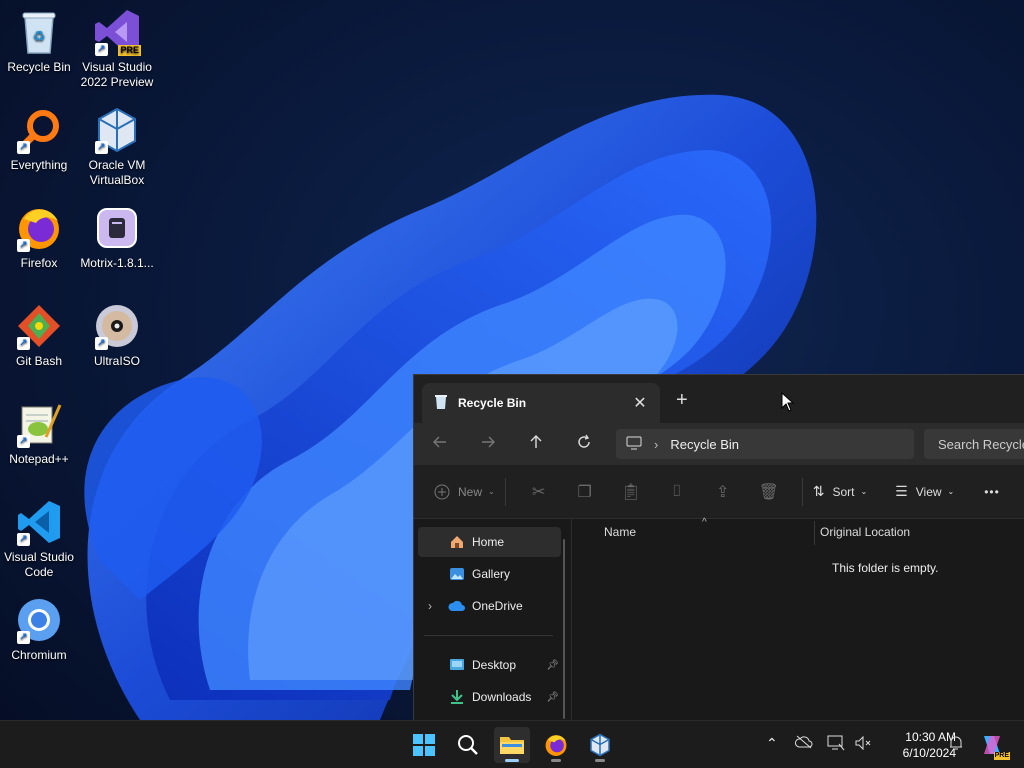  I want to click on desktop-icon-firefox: ↗ Firefox, so click(39, 237).